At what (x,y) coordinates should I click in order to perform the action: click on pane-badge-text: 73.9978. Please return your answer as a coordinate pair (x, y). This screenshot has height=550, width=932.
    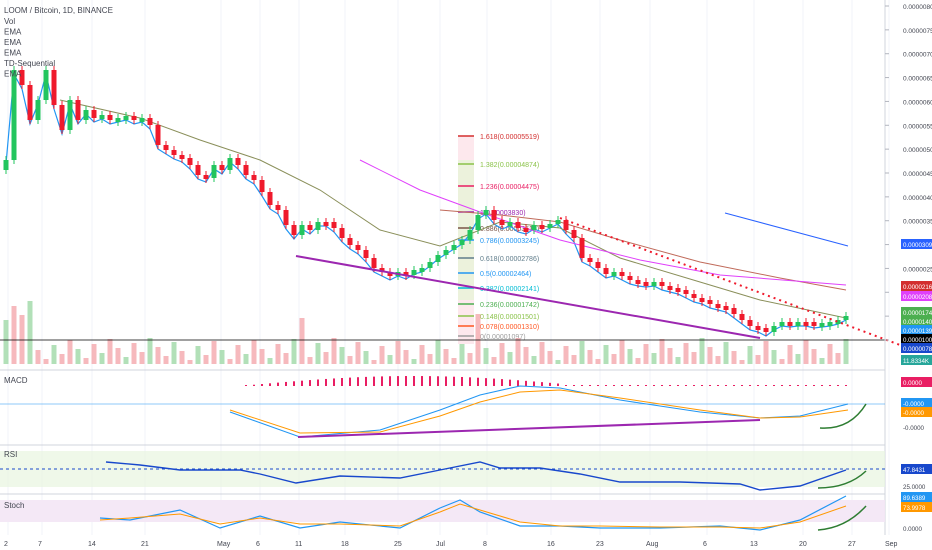
    Looking at the image, I should click on (914, 508).